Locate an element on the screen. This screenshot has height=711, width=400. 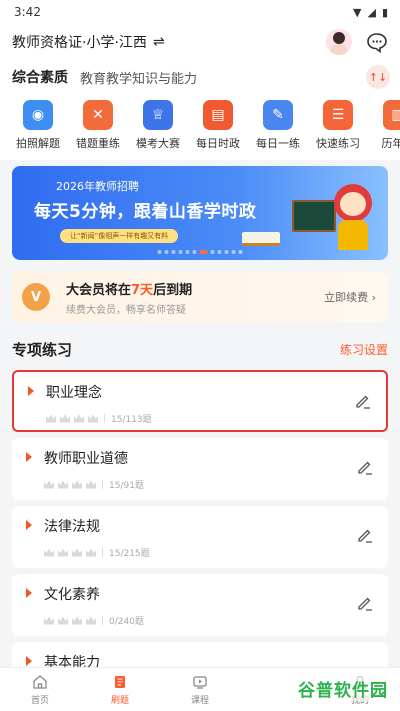
vip-texts: 大会员将在7天后到期 续费大会员，畅享名师答疑 is located at coordinates (195, 297).